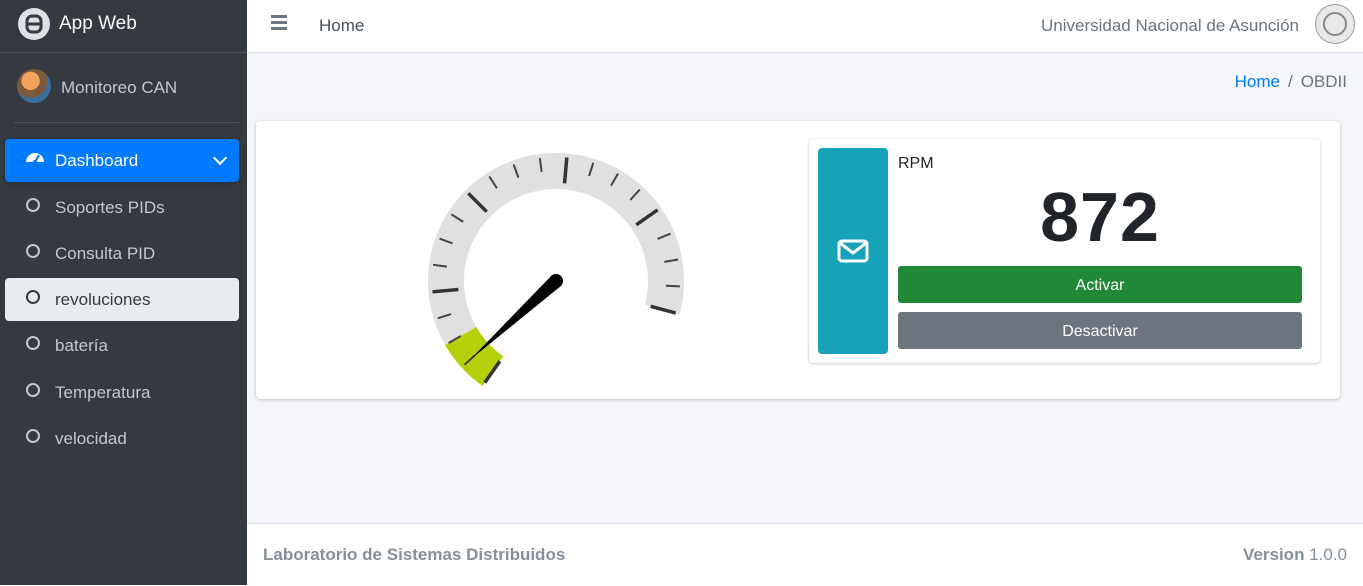  What do you see at coordinates (341, 26) in the screenshot?
I see `nav-home-link: Home` at bounding box center [341, 26].